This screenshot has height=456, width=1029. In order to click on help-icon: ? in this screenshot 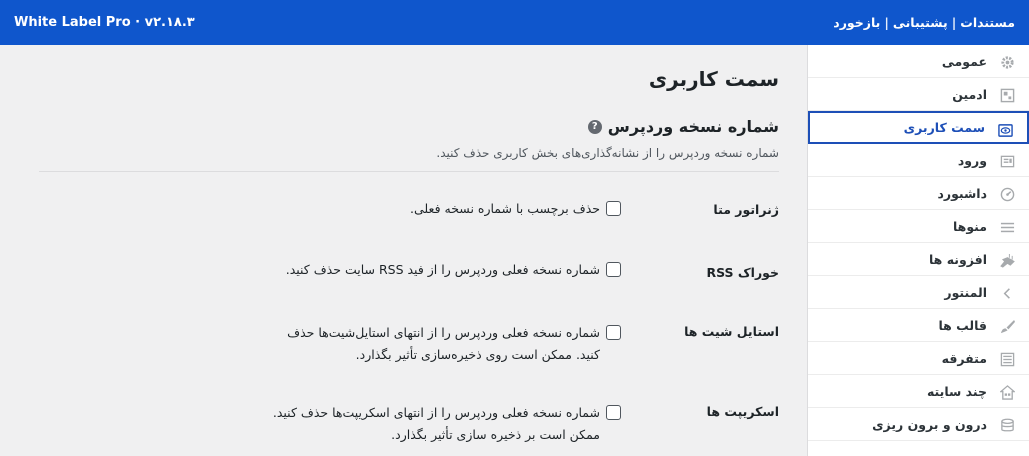, I will do `click(594, 126)`.